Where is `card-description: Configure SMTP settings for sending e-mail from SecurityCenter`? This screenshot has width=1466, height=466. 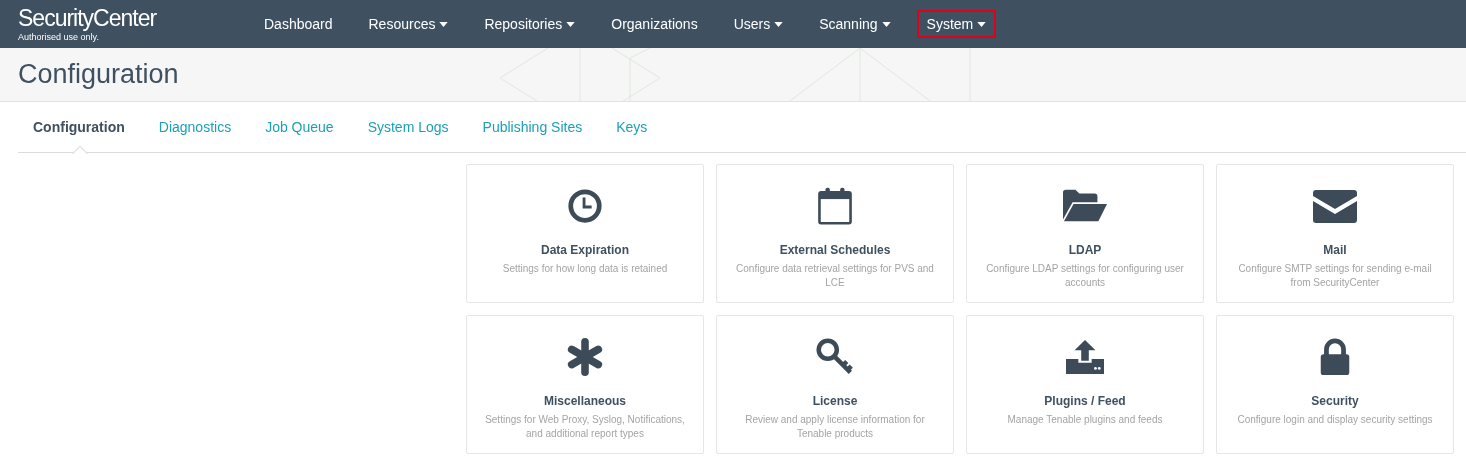 card-description: Configure SMTP settings for sending e-mail from SecurityCenter is located at coordinates (1335, 276).